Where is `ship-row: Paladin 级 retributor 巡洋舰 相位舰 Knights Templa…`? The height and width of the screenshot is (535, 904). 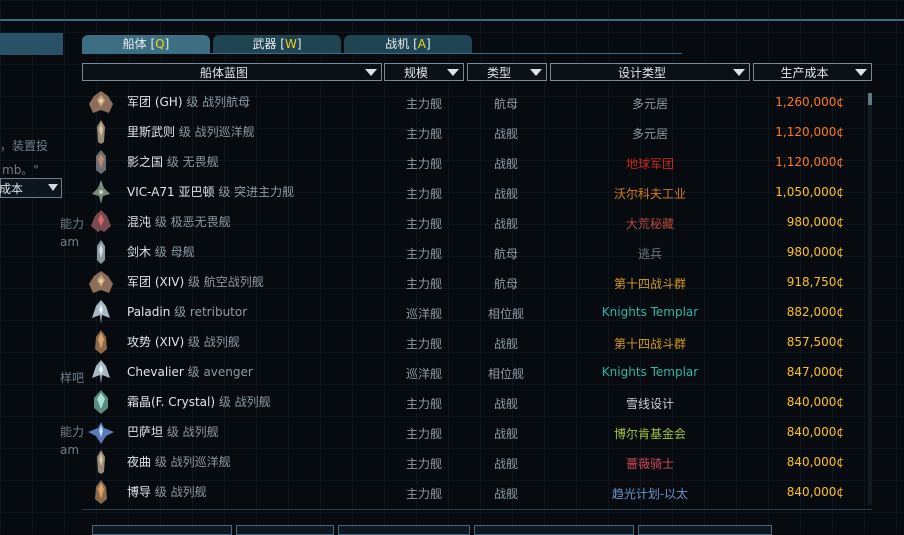
ship-row: Paladin 级 retributor 巡洋舰 相位舰 Knights Templa… is located at coordinates (476, 312).